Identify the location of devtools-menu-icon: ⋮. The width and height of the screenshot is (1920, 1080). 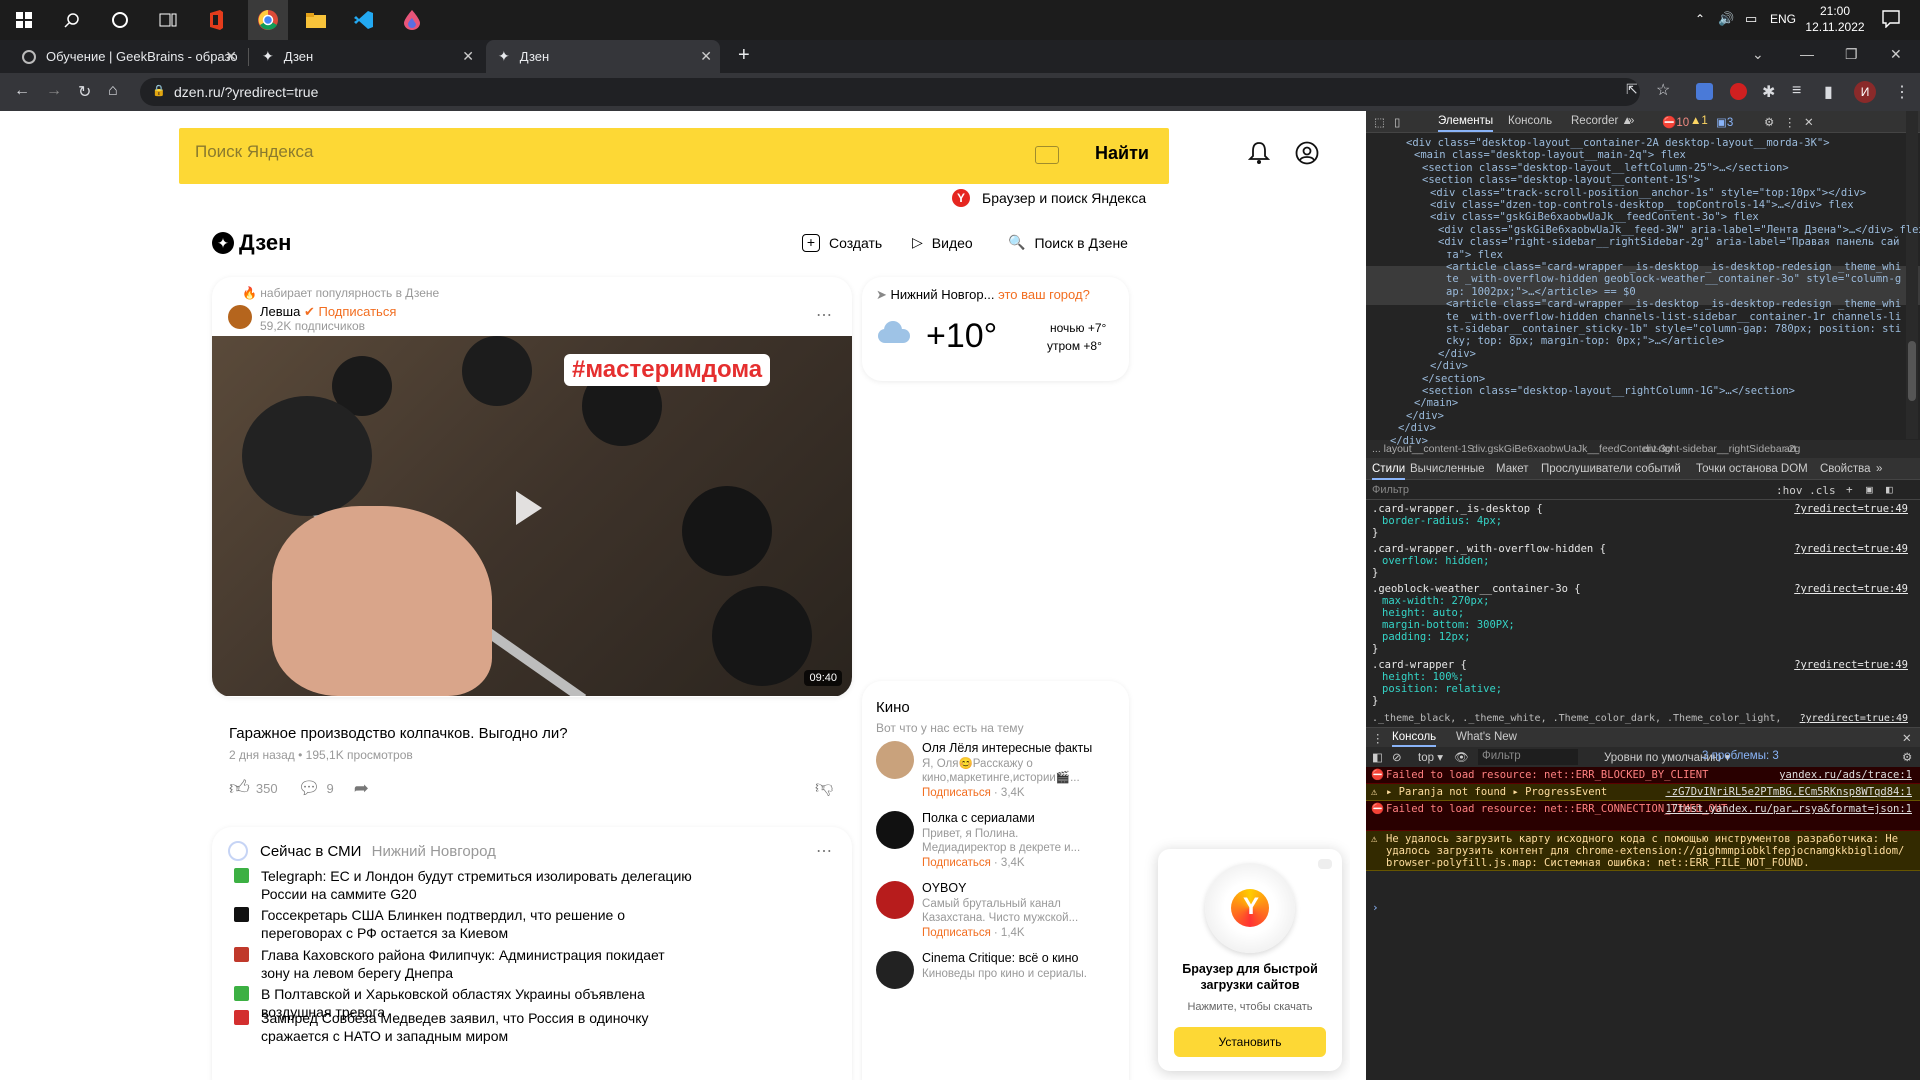
(1790, 122).